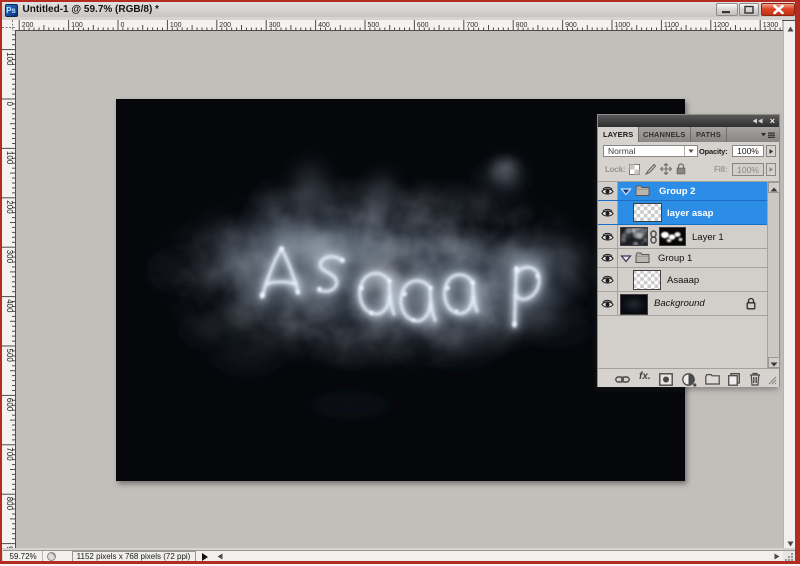  I want to click on svg-text: 1000, so click(622, 25).